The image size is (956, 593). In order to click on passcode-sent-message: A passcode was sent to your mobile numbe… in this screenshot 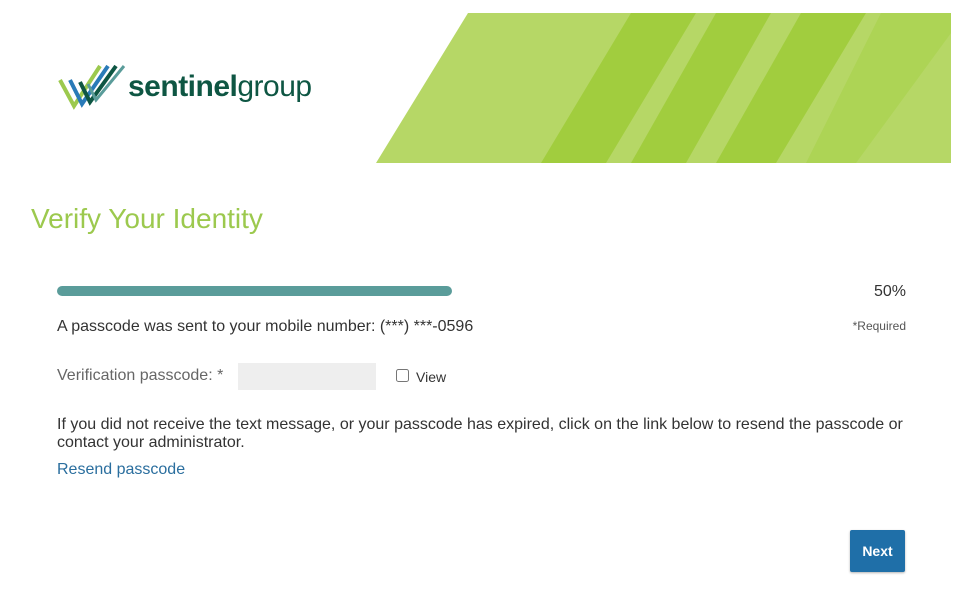, I will do `click(265, 326)`.